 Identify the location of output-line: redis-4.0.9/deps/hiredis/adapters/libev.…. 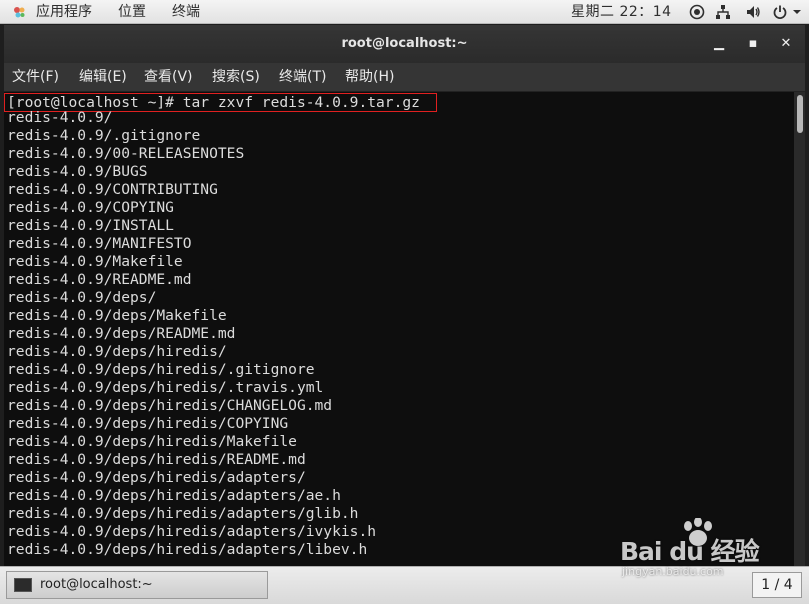
(187, 549).